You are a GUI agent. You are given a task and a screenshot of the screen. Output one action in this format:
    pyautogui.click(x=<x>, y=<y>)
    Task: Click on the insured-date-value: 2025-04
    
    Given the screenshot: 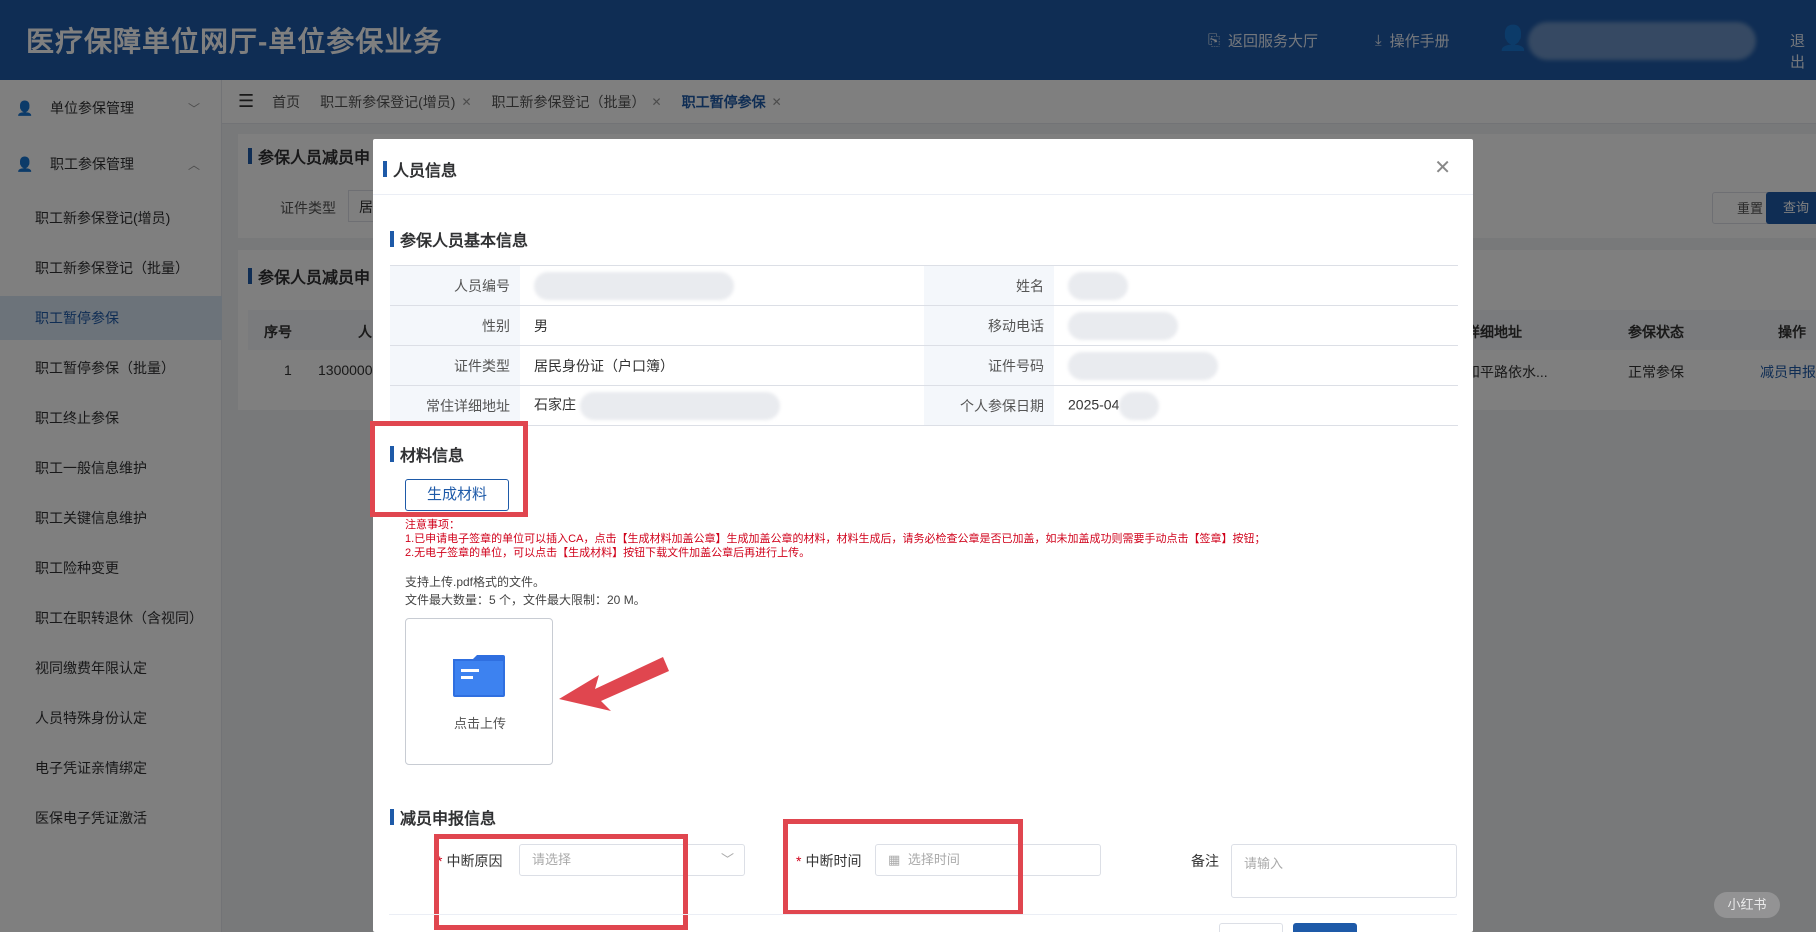 What is the action you would take?
    pyautogui.click(x=1094, y=404)
    